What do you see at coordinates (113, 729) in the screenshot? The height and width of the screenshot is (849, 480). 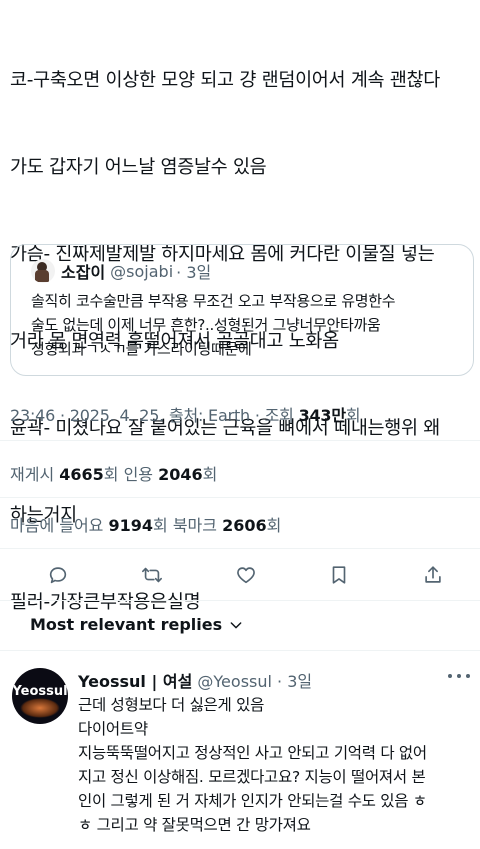 I see `reply-line: 다이어트약` at bounding box center [113, 729].